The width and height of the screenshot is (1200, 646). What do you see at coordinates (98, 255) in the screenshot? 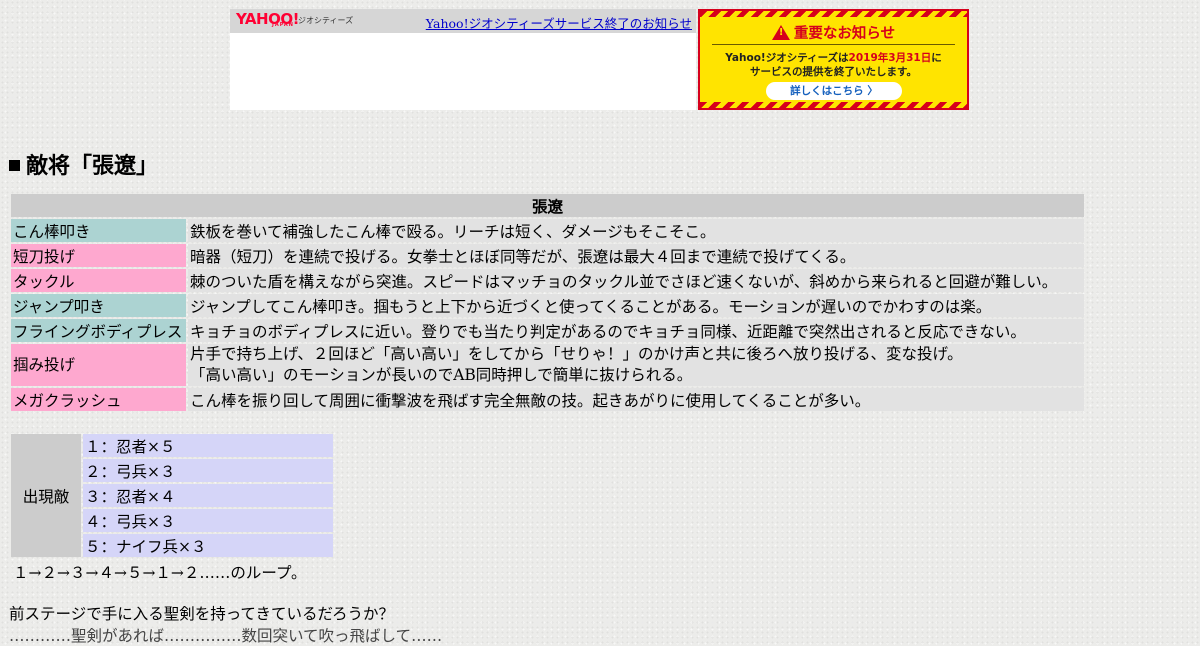
I see `move-name: 短刀投げ` at bounding box center [98, 255].